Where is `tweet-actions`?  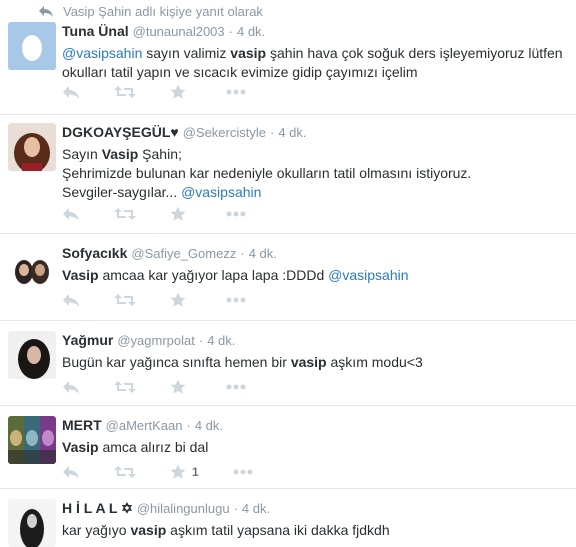 tweet-actions is located at coordinates (171, 214).